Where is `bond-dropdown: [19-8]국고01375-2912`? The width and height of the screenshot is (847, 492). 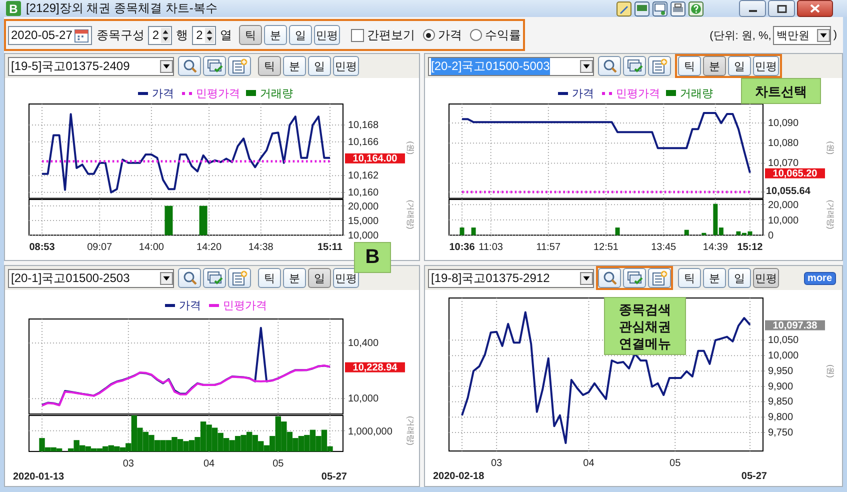 bond-dropdown: [19-8]국고01375-2912 is located at coordinates (511, 278).